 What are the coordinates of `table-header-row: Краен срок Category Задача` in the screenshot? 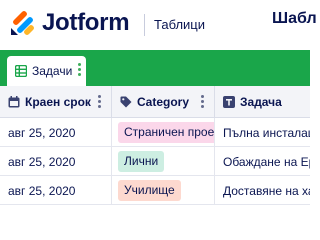 It's located at (155, 102).